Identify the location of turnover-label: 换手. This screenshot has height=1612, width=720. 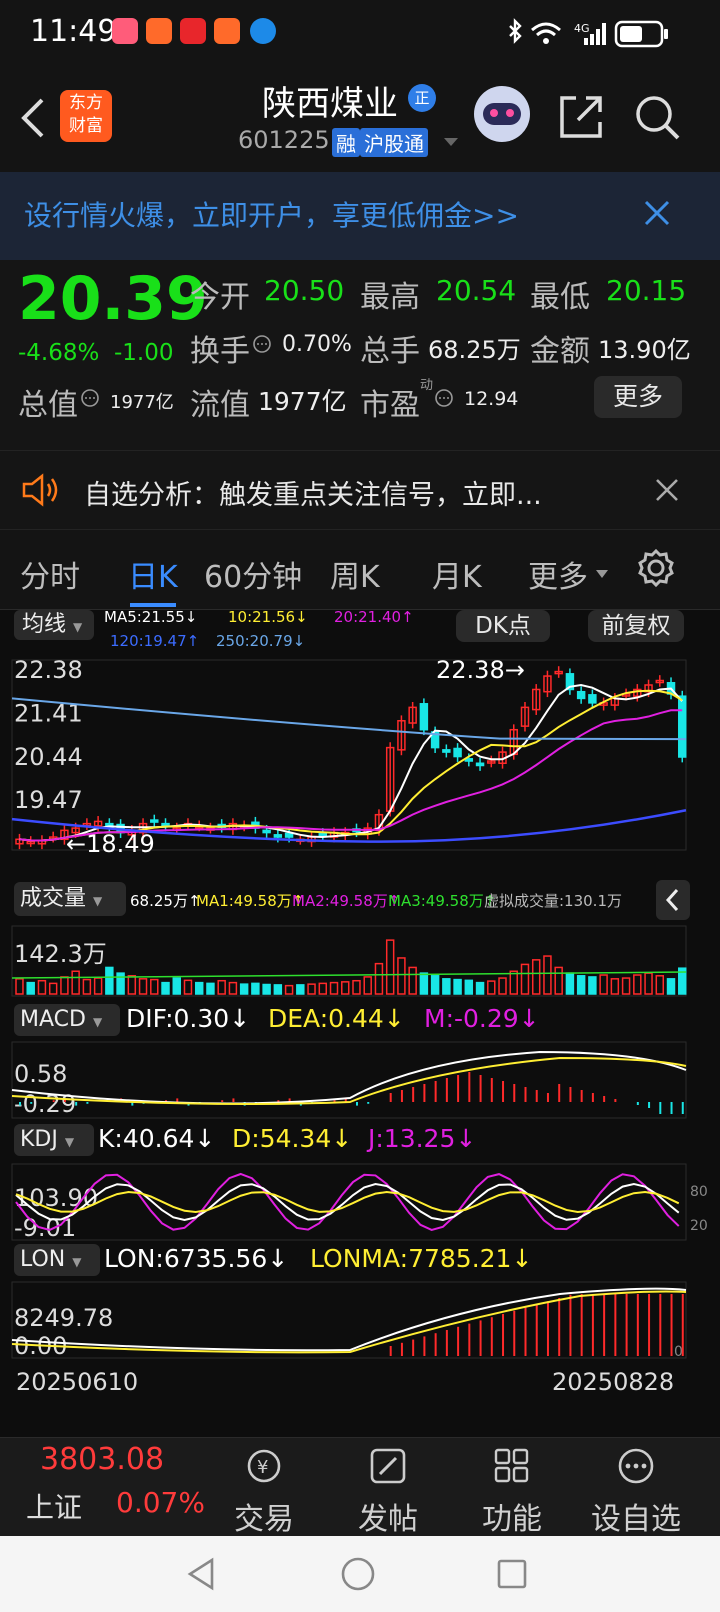
(220, 351).